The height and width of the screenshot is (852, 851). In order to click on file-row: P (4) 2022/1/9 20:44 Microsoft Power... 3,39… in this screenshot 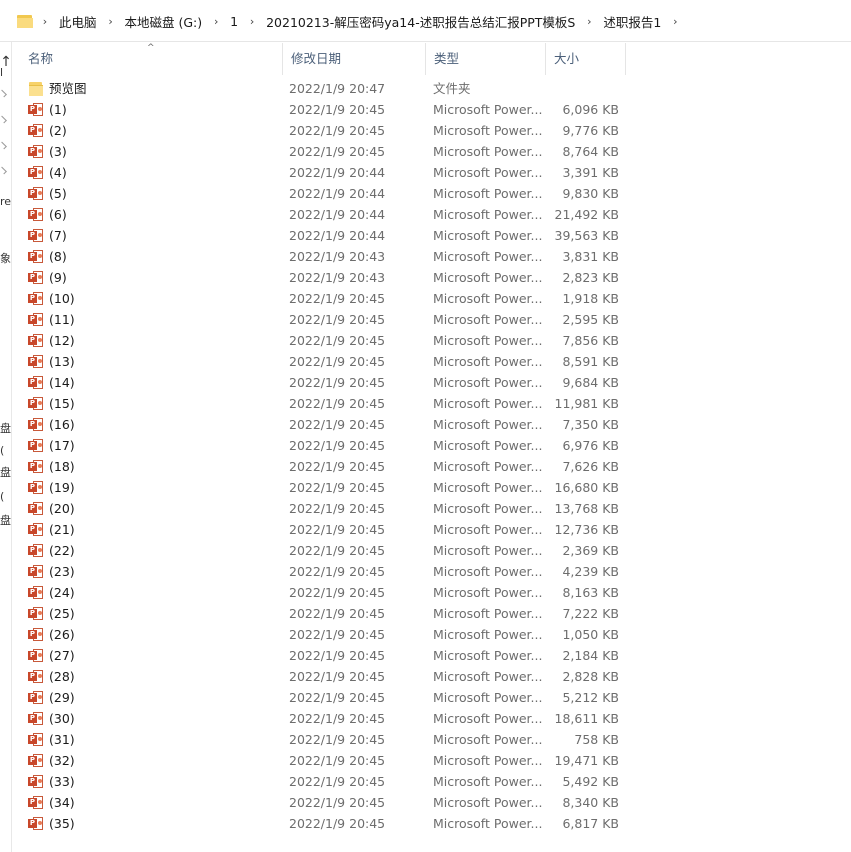, I will do `click(330, 172)`.